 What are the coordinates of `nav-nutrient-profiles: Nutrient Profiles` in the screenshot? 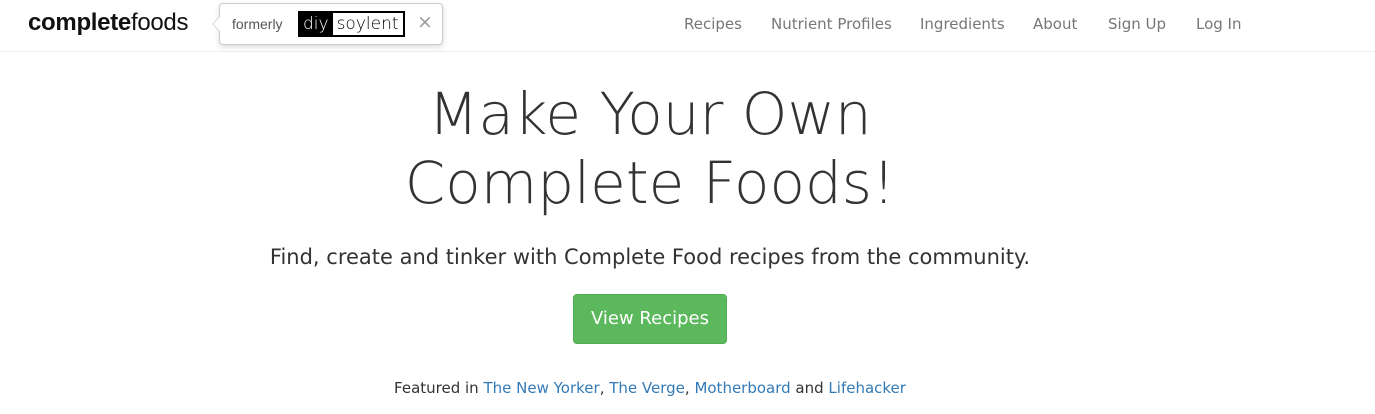 It's located at (831, 24).